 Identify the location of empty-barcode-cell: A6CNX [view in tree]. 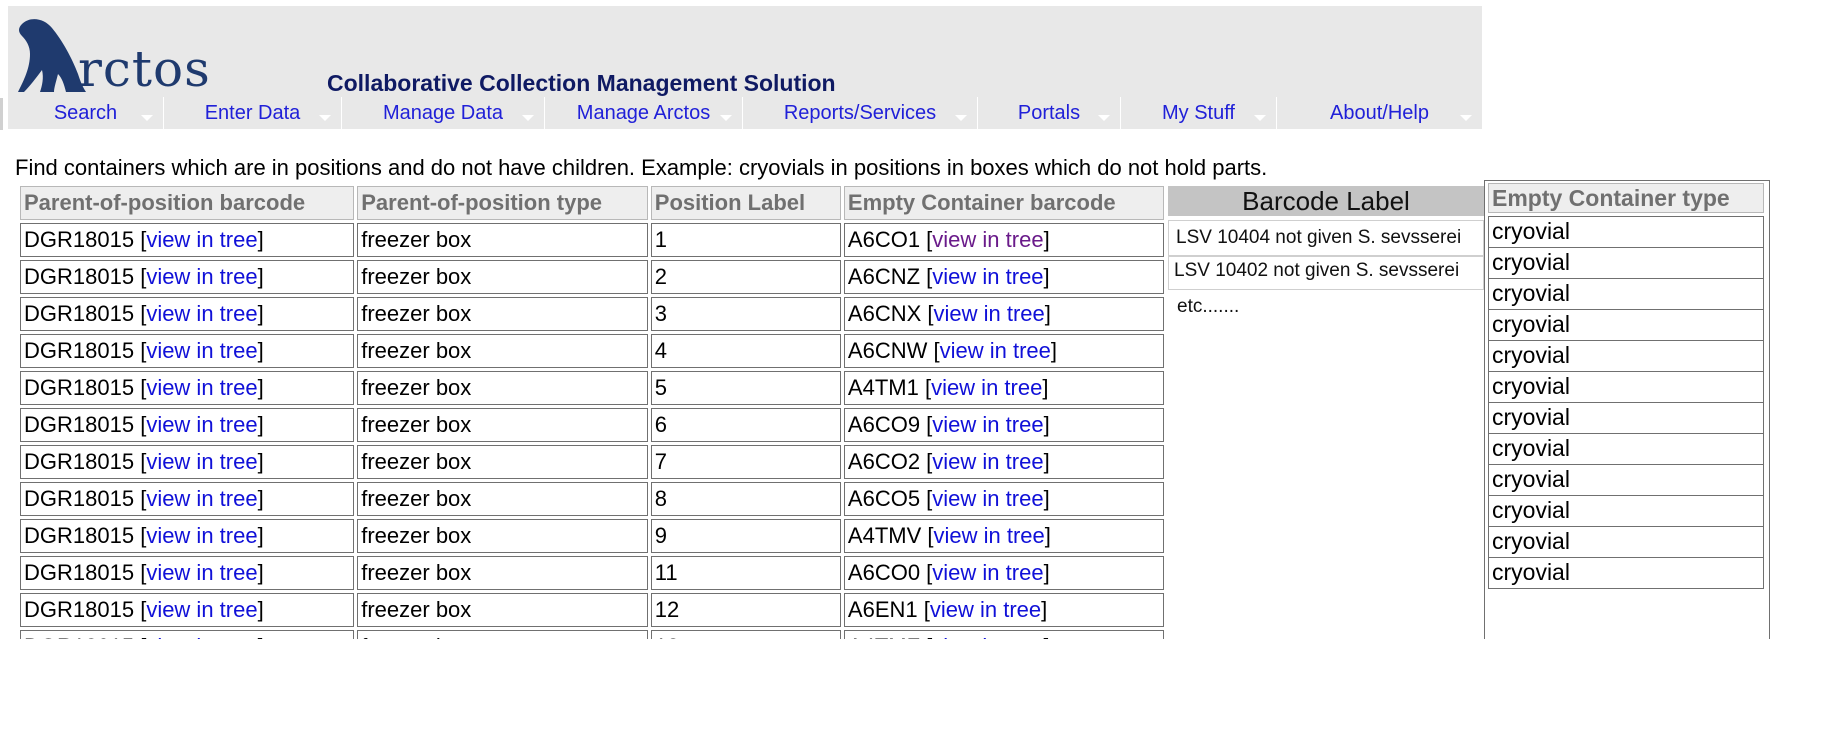
(1003, 314).